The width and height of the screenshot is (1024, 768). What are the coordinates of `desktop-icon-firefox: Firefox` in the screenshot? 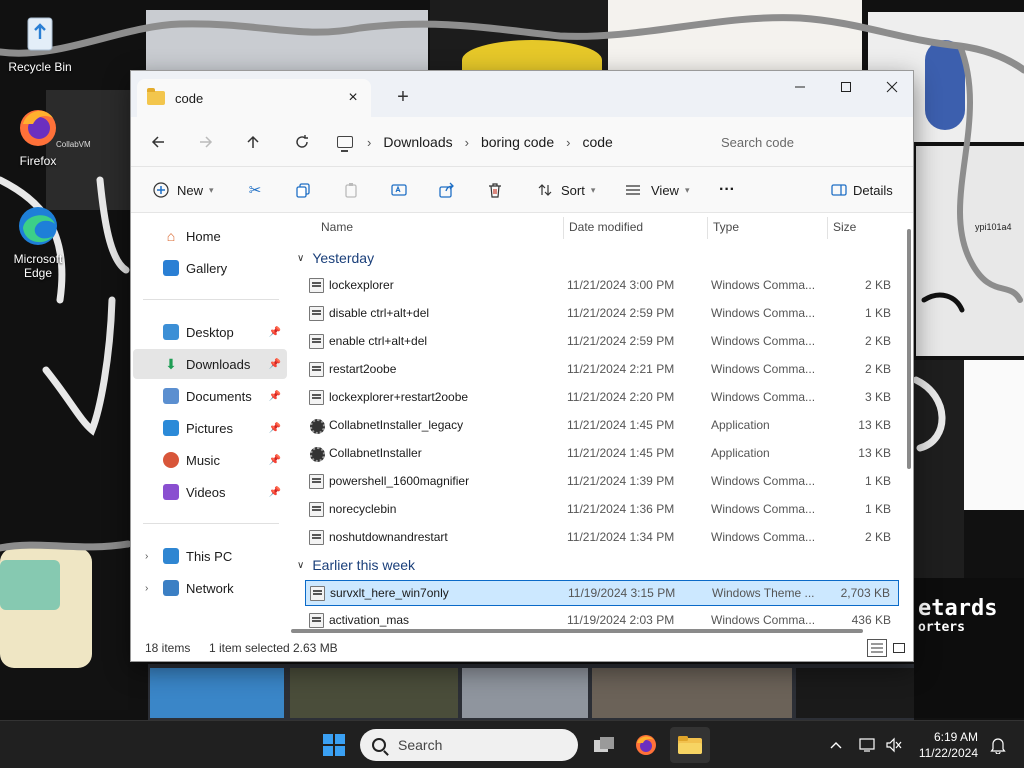 It's located at (38, 136).